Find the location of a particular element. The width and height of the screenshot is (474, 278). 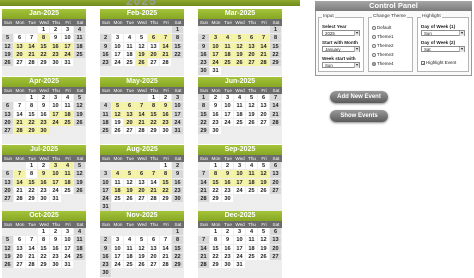

day-cell: 24 is located at coordinates (240, 257).